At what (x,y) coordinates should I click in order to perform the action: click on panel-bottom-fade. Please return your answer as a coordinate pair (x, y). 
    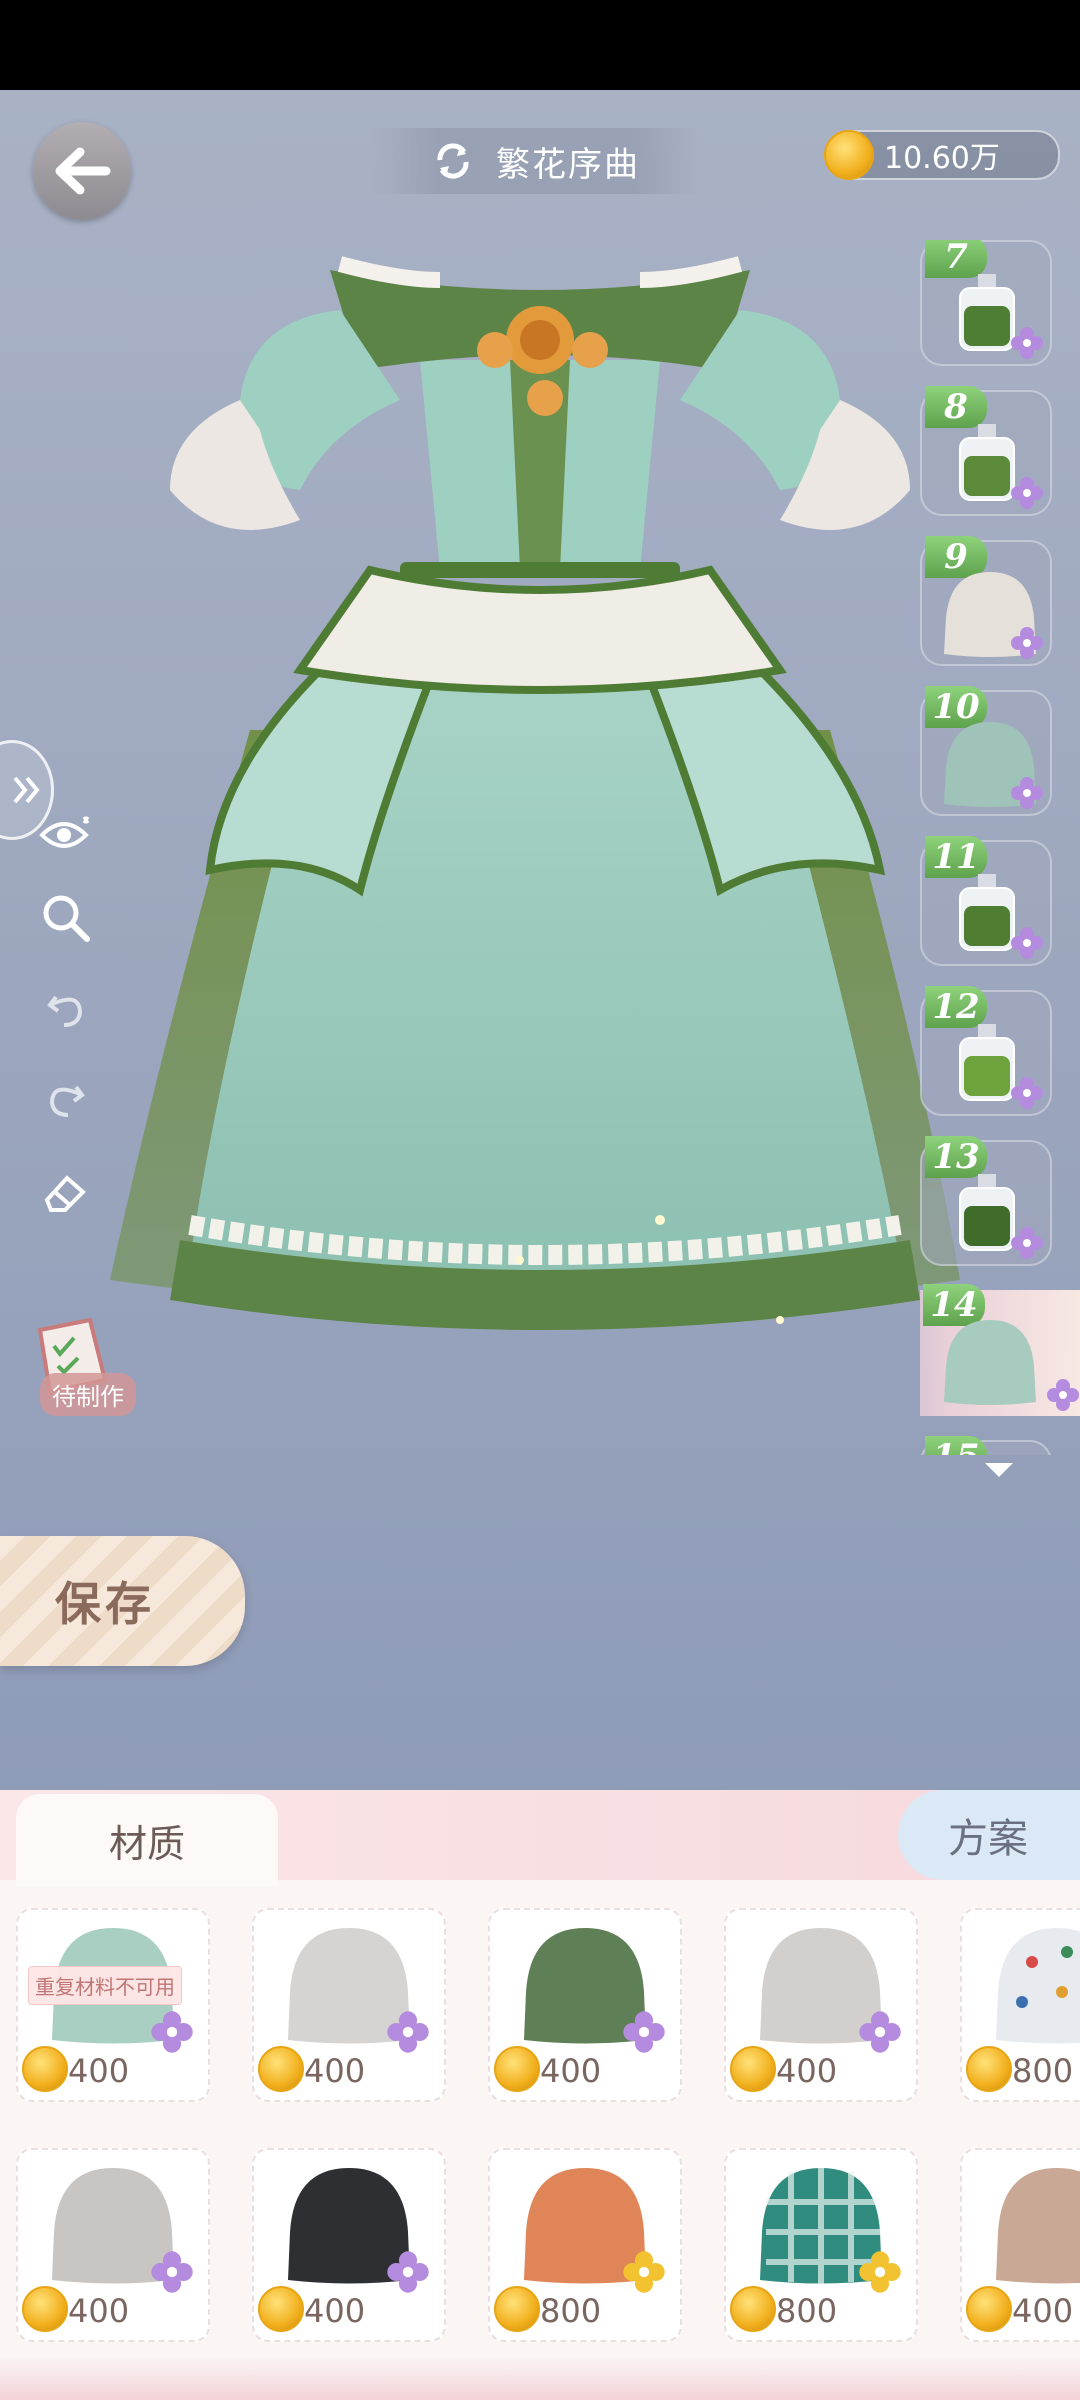
    Looking at the image, I should click on (540, 2377).